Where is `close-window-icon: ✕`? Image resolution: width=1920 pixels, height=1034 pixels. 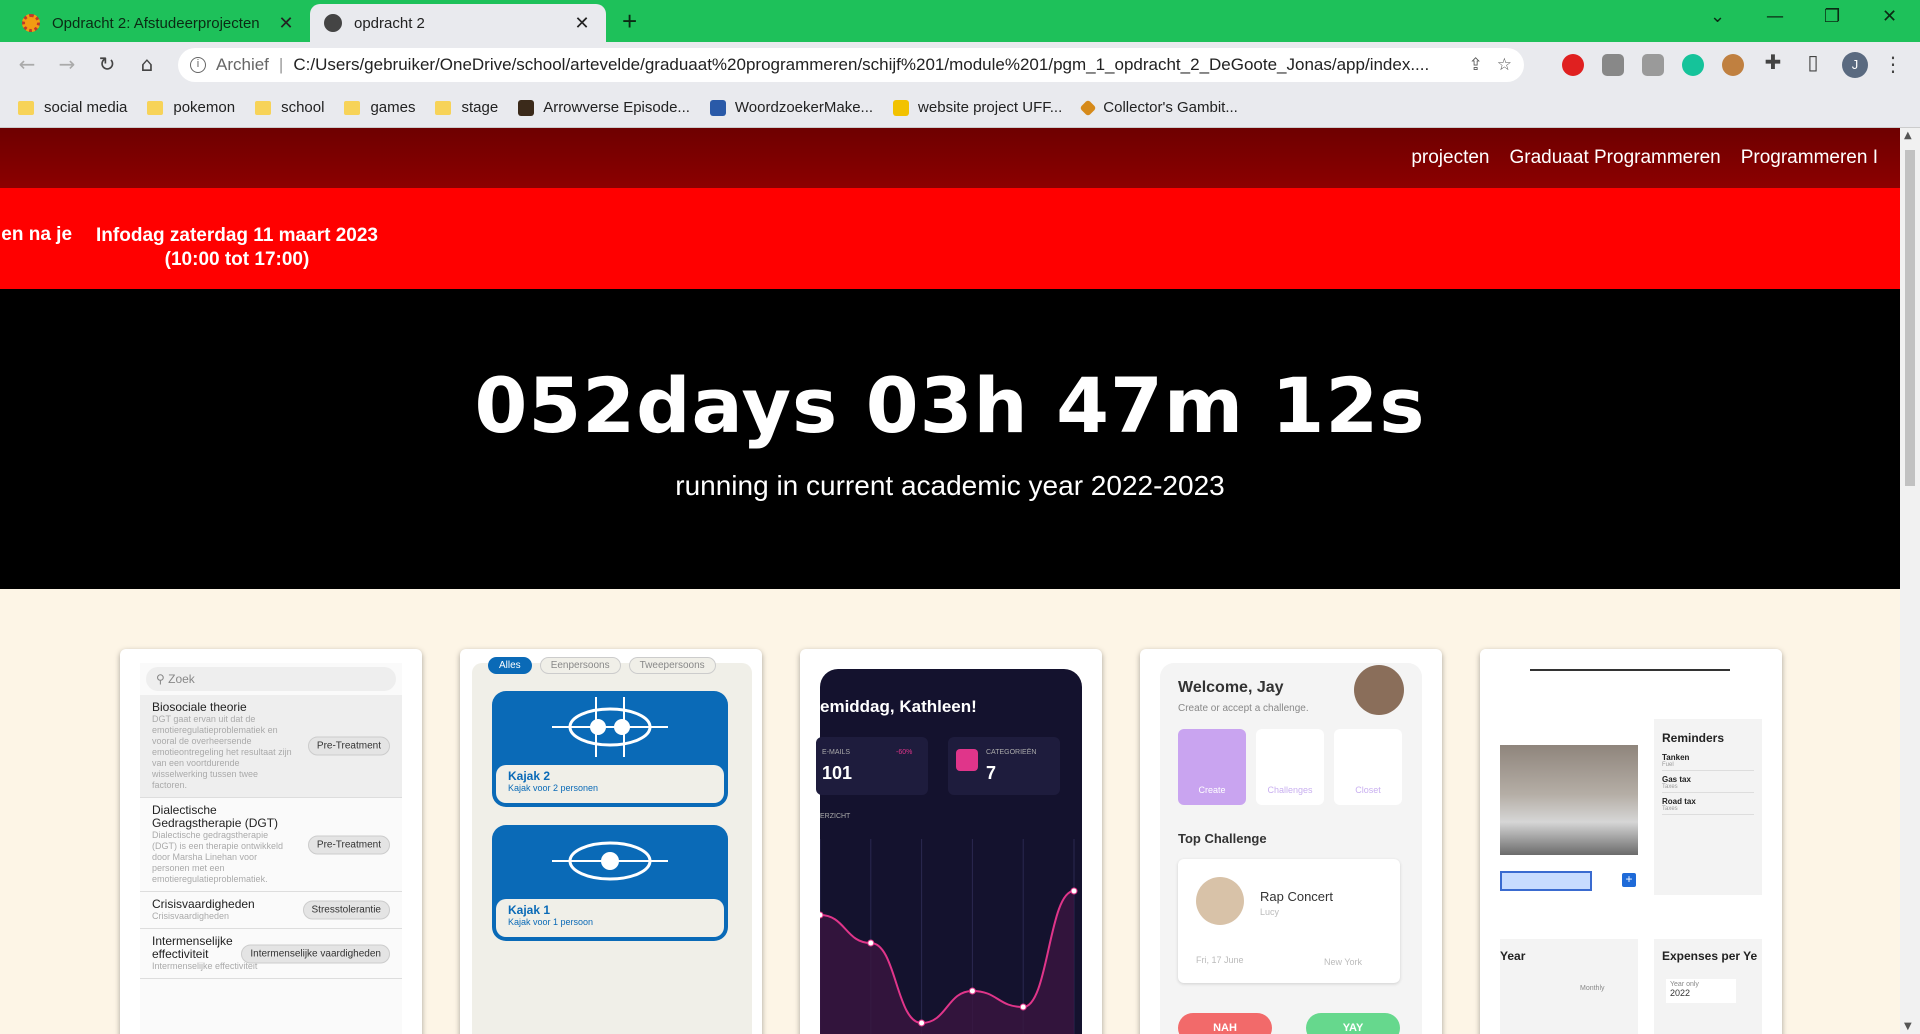 close-window-icon: ✕ is located at coordinates (1889, 16).